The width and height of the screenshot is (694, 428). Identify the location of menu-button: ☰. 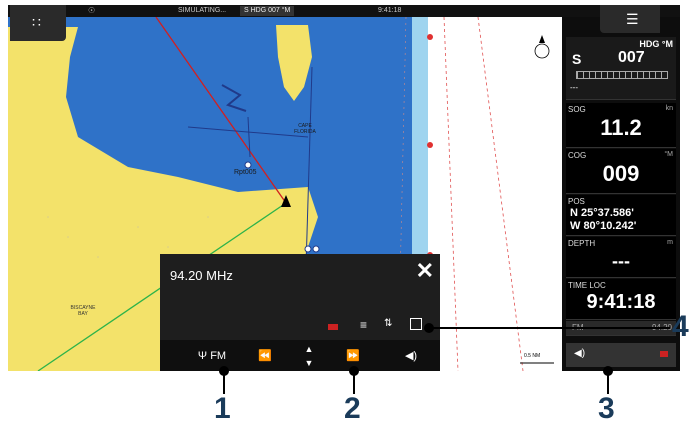
(630, 19).